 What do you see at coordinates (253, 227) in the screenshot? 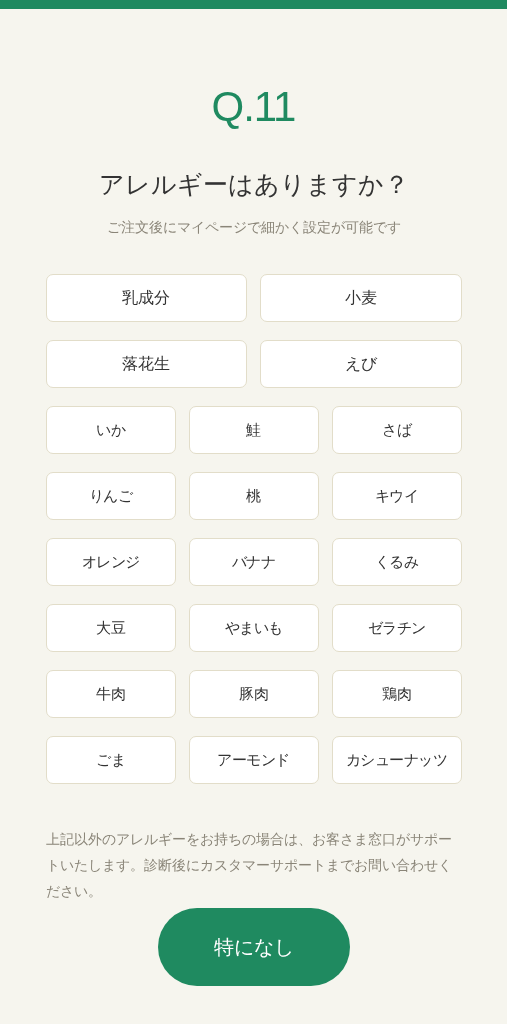
I see `subtitle: ご注文後にマイページで細かく設定が可能です` at bounding box center [253, 227].